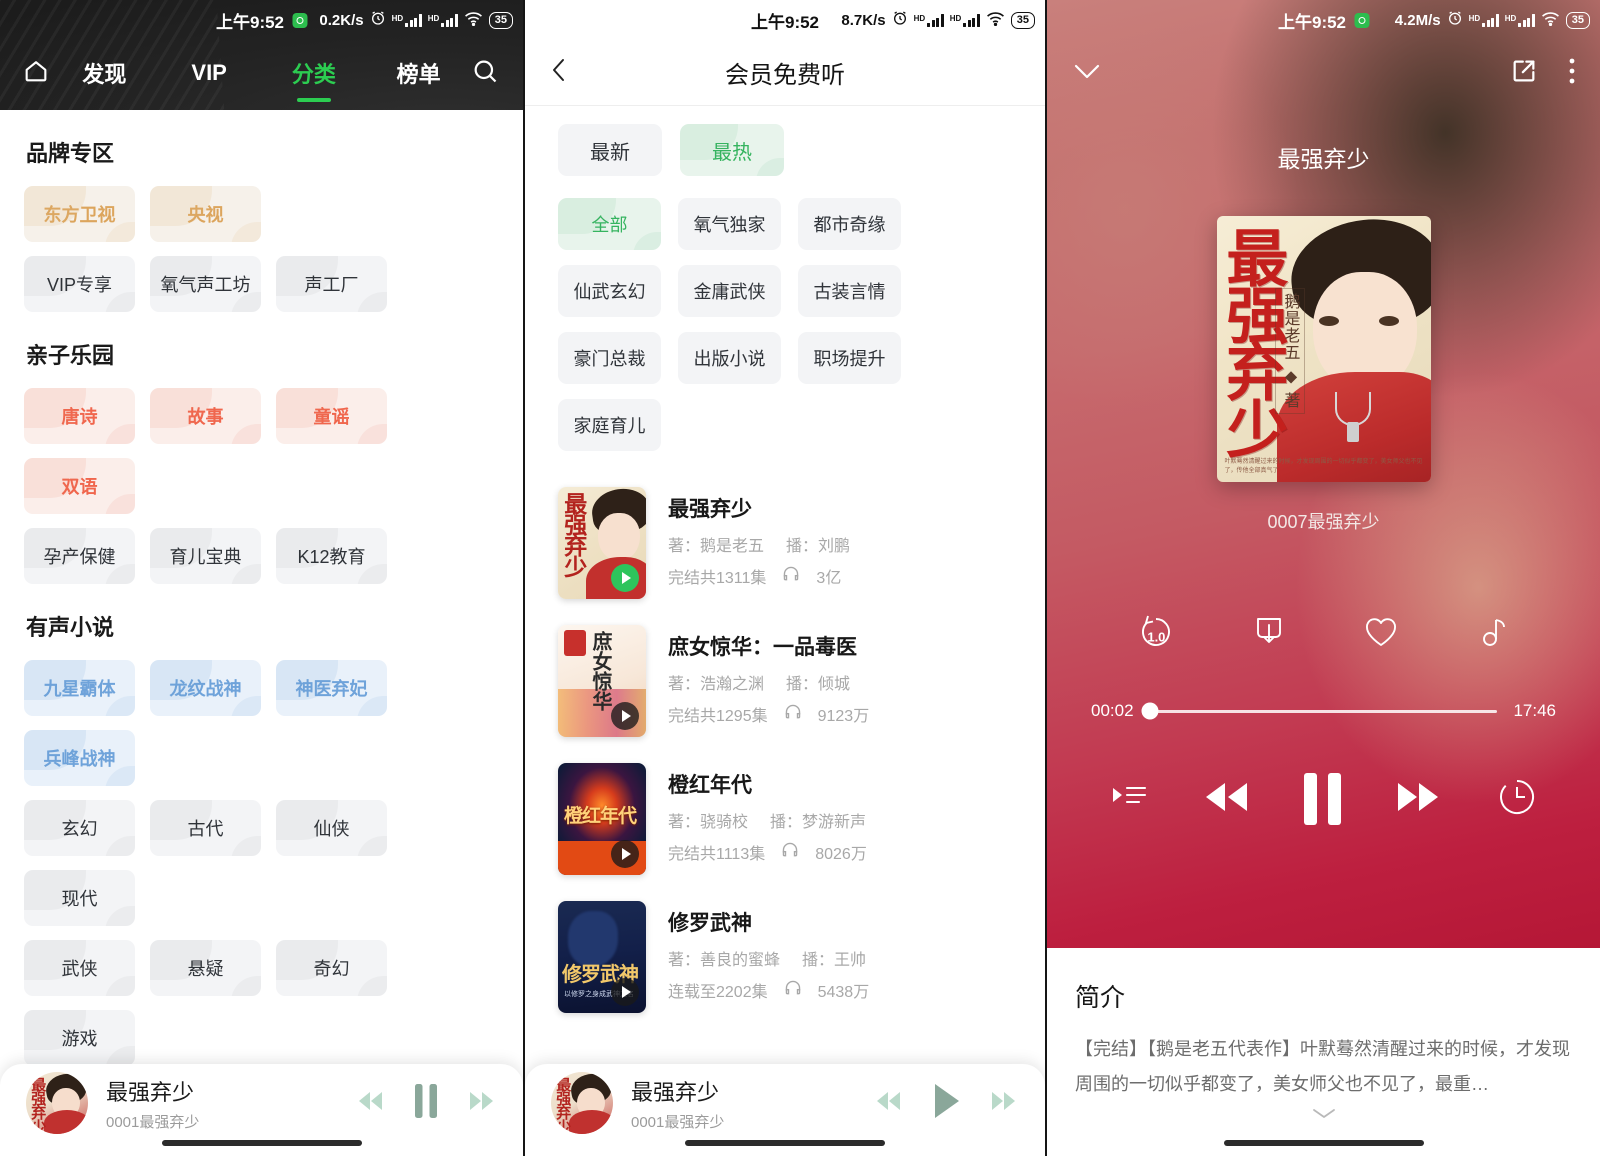 The image size is (1600, 1156). What do you see at coordinates (209, 73) in the screenshot?
I see `nav-tab-vip: VIP` at bounding box center [209, 73].